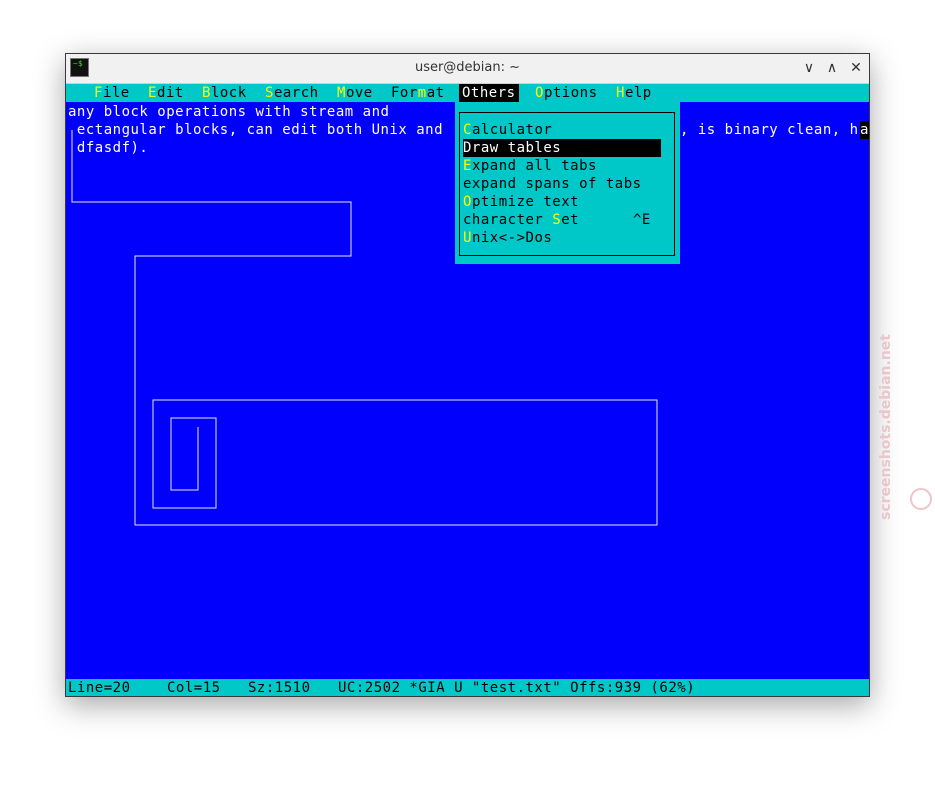 This screenshot has height=787, width=935. What do you see at coordinates (194, 688) in the screenshot?
I see `status-col: Col=15` at bounding box center [194, 688].